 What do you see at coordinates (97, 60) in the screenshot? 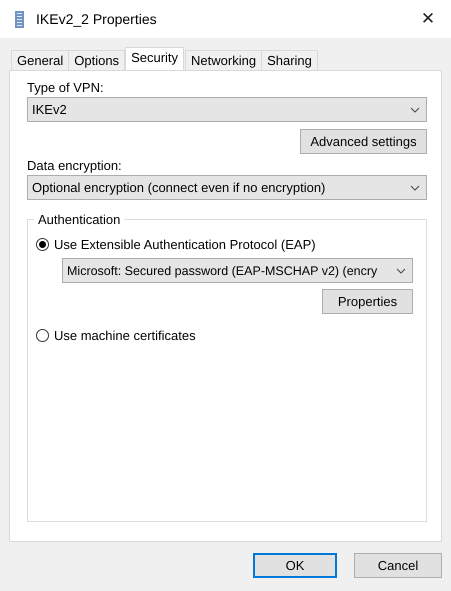
I see `tab: Options` at bounding box center [97, 60].